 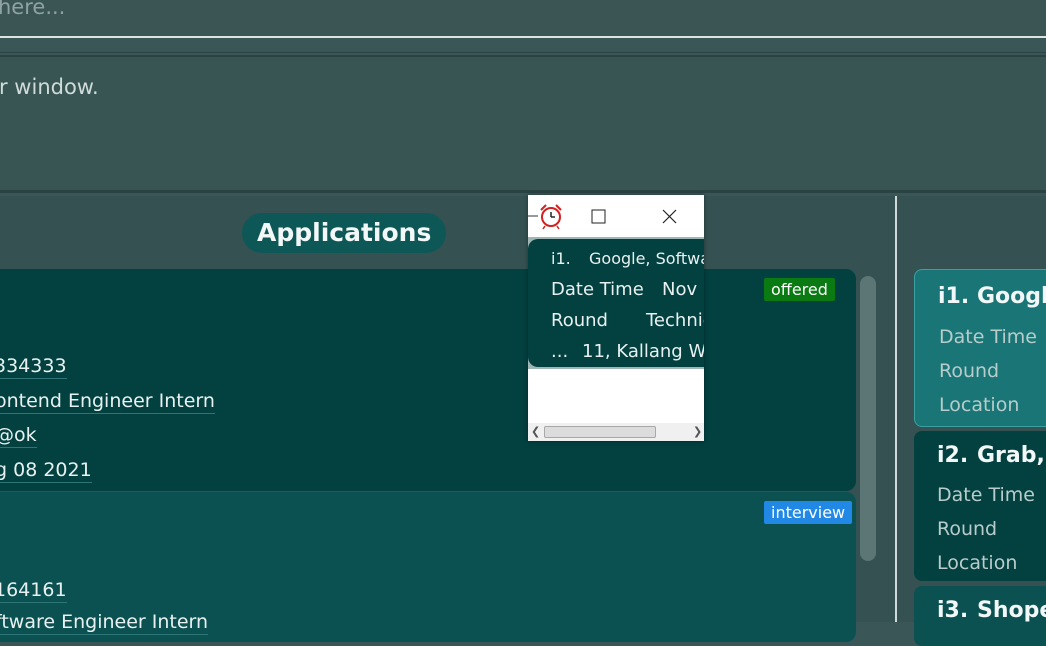 I want to click on applications-scrollbar, so click(x=868, y=418).